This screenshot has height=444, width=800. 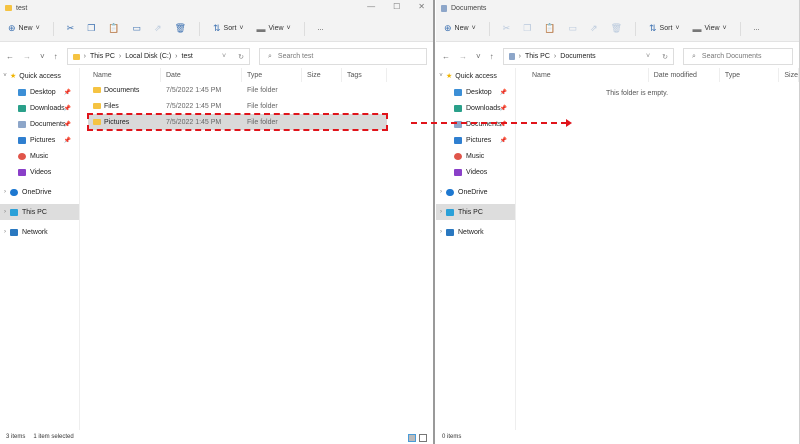 I want to click on file-row-documents: Documents 7/5/2022 1:45 PM File folder, so click(x=260, y=90).